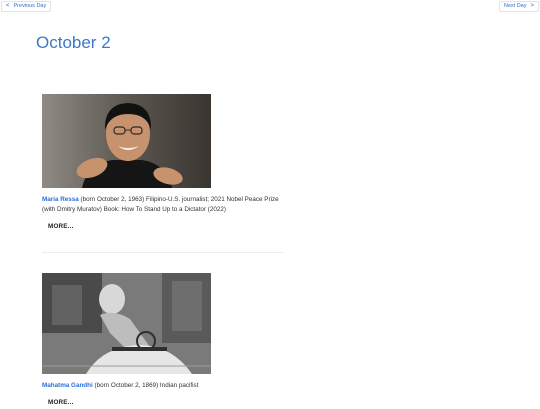 This screenshot has height=409, width=540. Describe the element at coordinates (162, 252) in the screenshot. I see `divider` at that location.